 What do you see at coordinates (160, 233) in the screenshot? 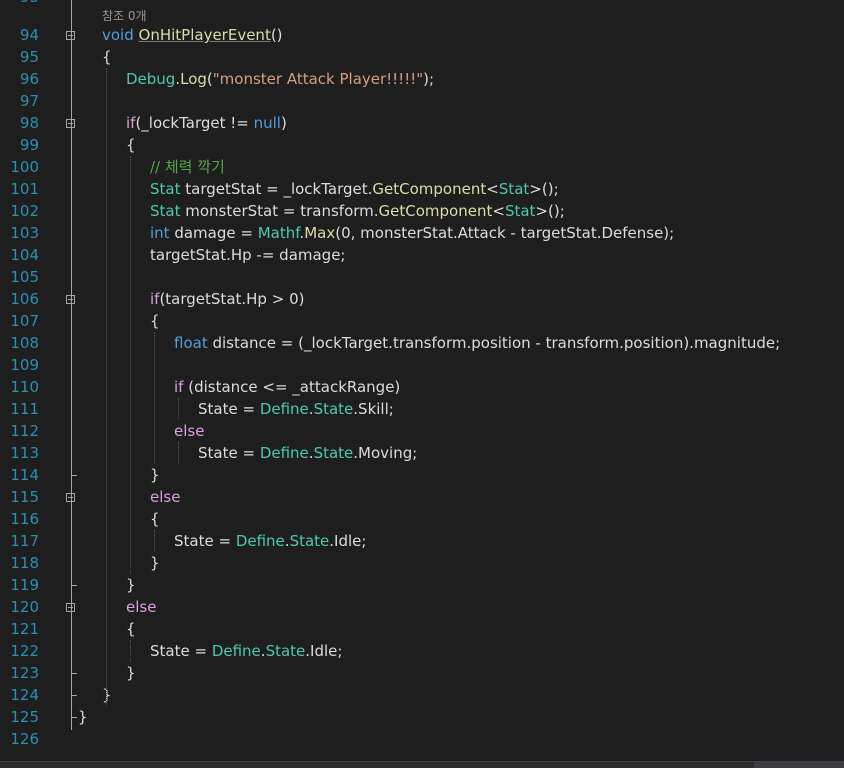
I see `code-token: int` at bounding box center [160, 233].